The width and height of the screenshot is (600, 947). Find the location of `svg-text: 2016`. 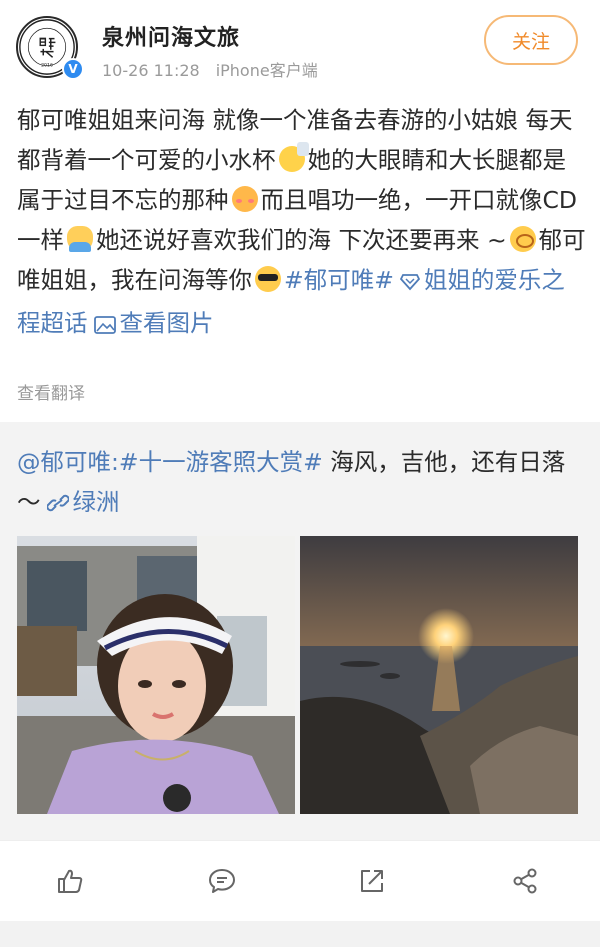

svg-text: 2016 is located at coordinates (47, 66).